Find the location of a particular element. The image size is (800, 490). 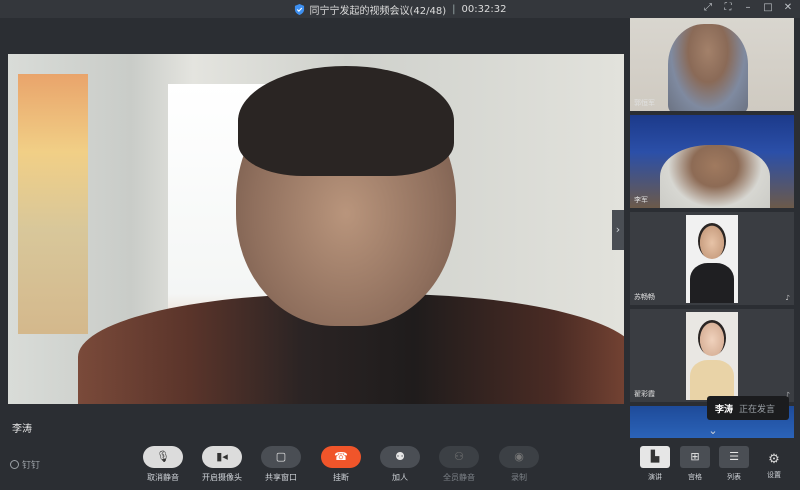

speaker-view-icon: ▙ is located at coordinates (655, 457).